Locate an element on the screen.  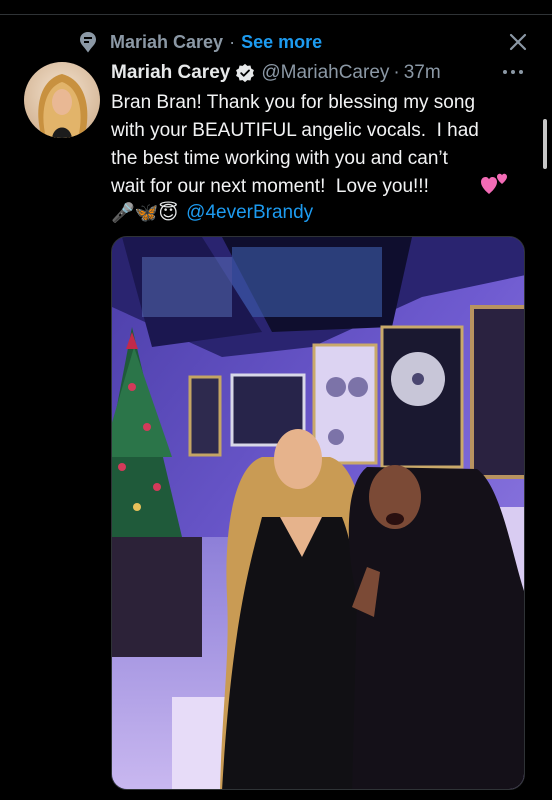
scrollbar is located at coordinates (545, 144).